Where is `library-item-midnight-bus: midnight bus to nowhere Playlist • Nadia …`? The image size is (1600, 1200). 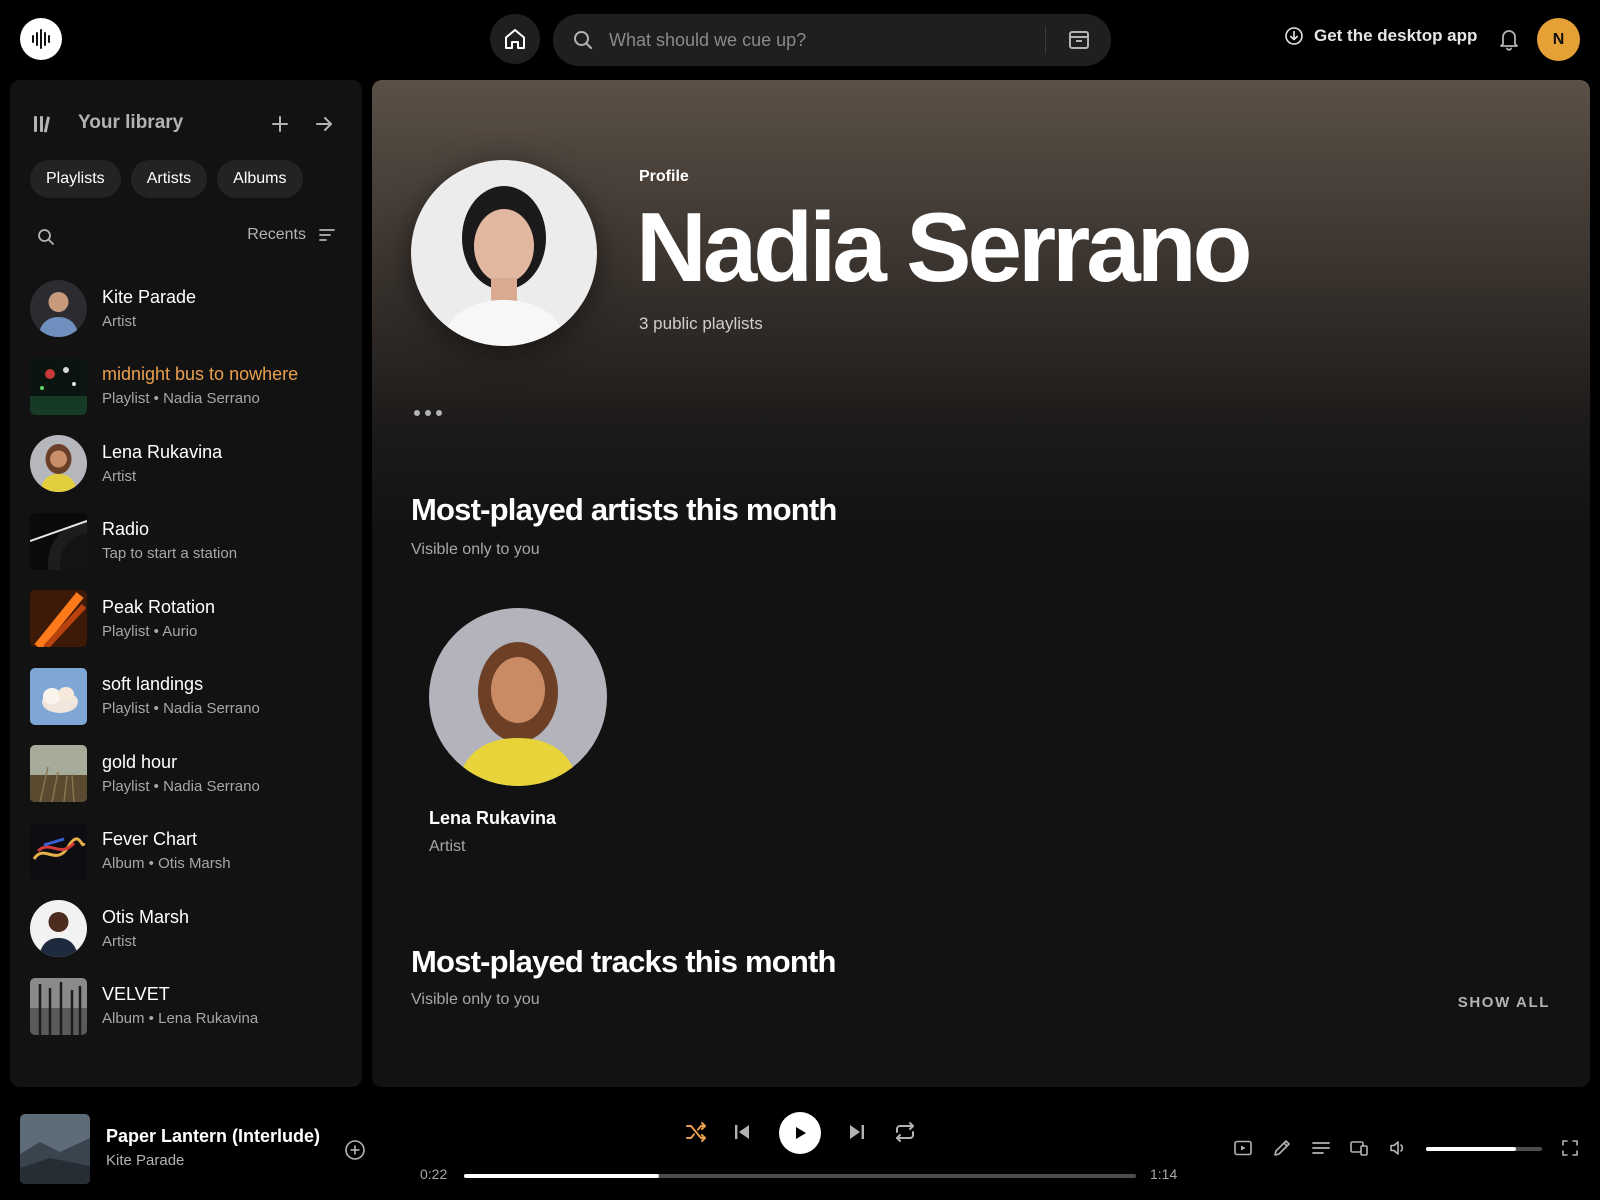 library-item-midnight-bus: midnight bus to nowhere Playlist • Nadia … is located at coordinates (190, 387).